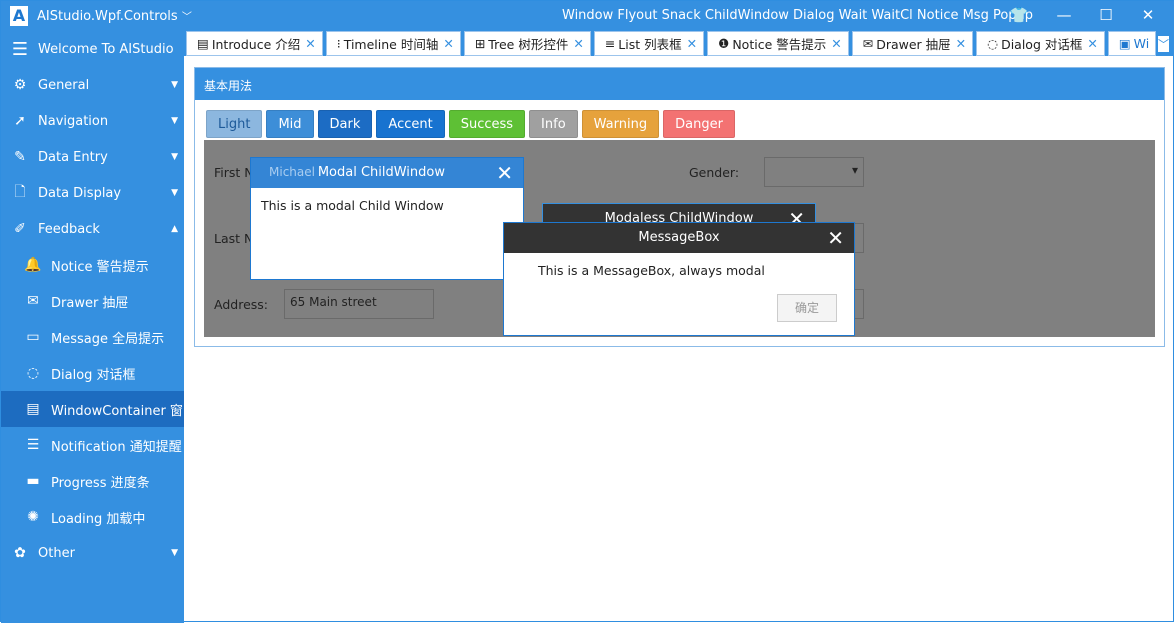 This screenshot has height=623, width=1174. I want to click on tab-label: Introduce 介绍, so click(256, 44).